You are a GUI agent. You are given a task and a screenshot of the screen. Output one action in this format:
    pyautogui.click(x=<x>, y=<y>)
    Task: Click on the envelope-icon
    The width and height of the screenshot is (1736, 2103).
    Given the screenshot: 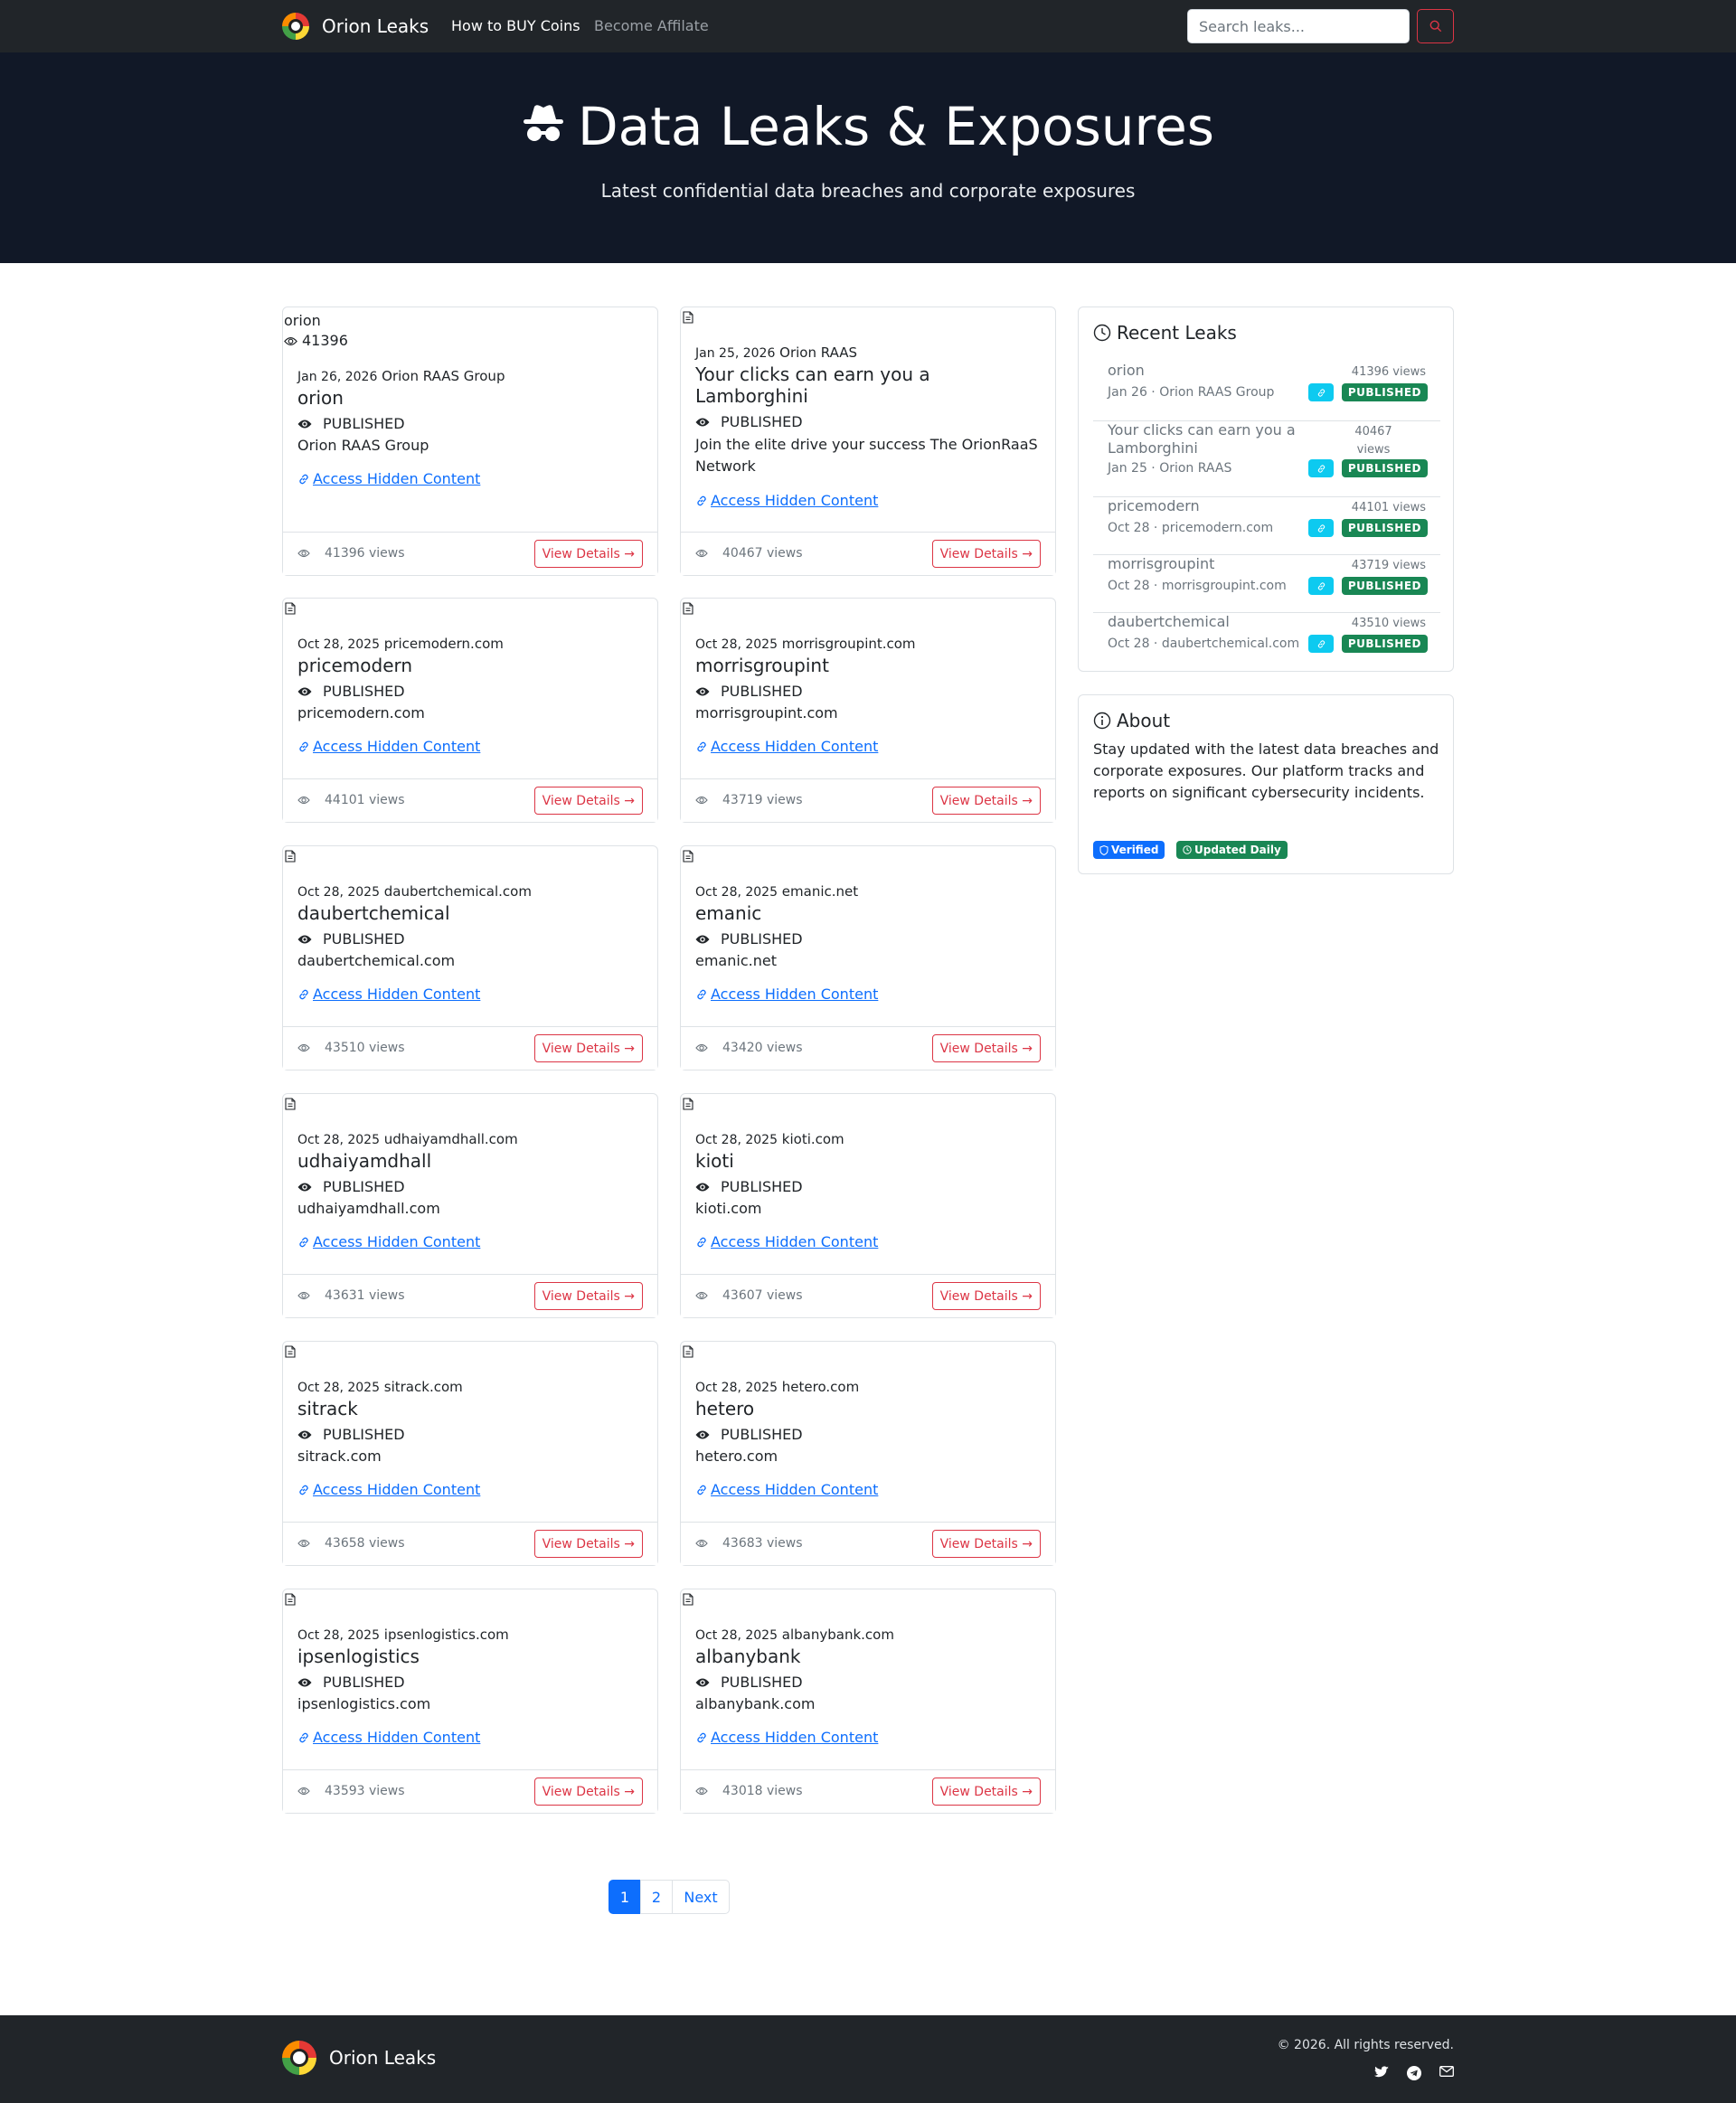 What is the action you would take?
    pyautogui.click(x=1447, y=2071)
    